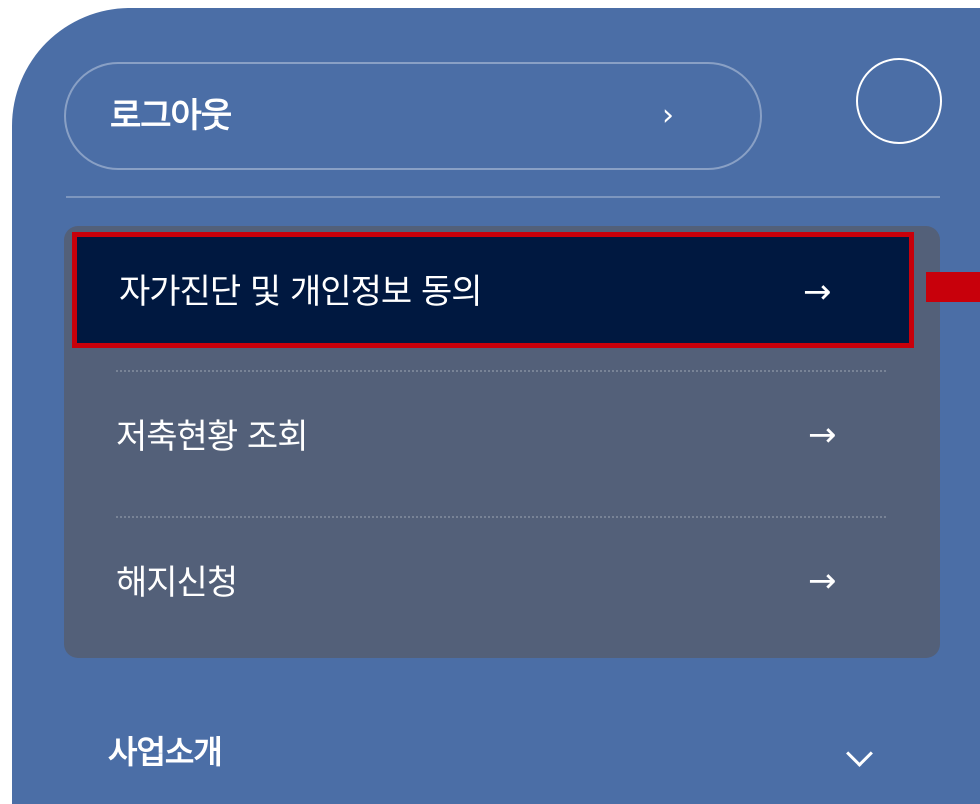  What do you see at coordinates (502, 754) in the screenshot?
I see `section-business-intro: 사업소개` at bounding box center [502, 754].